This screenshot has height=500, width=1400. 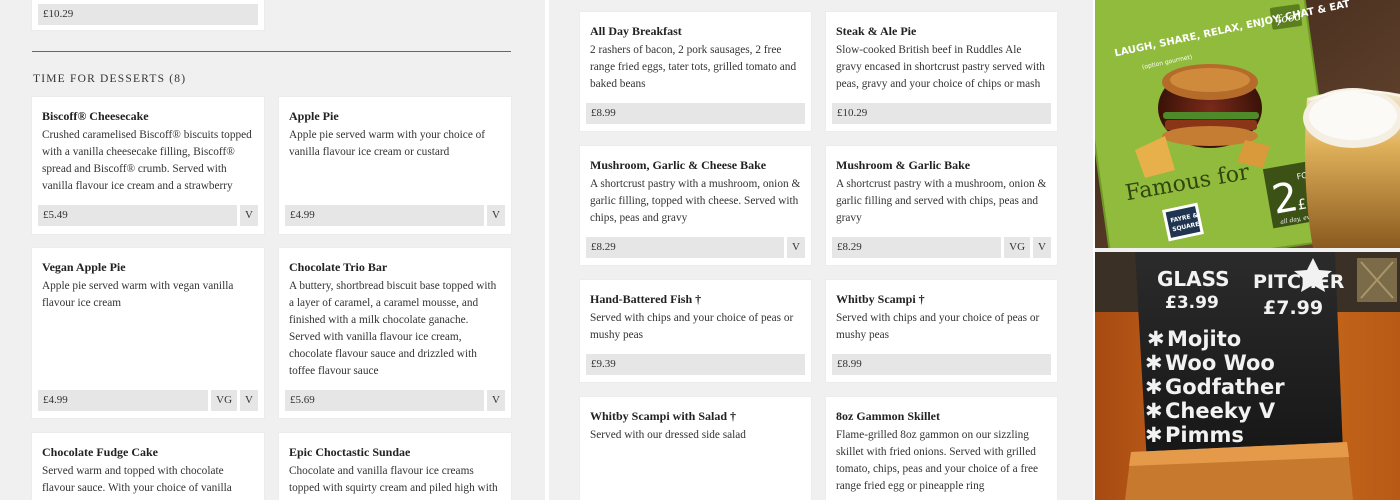 What do you see at coordinates (110, 79) in the screenshot?
I see `section-title-desserts: TIME FOR DESSERTS (8)` at bounding box center [110, 79].